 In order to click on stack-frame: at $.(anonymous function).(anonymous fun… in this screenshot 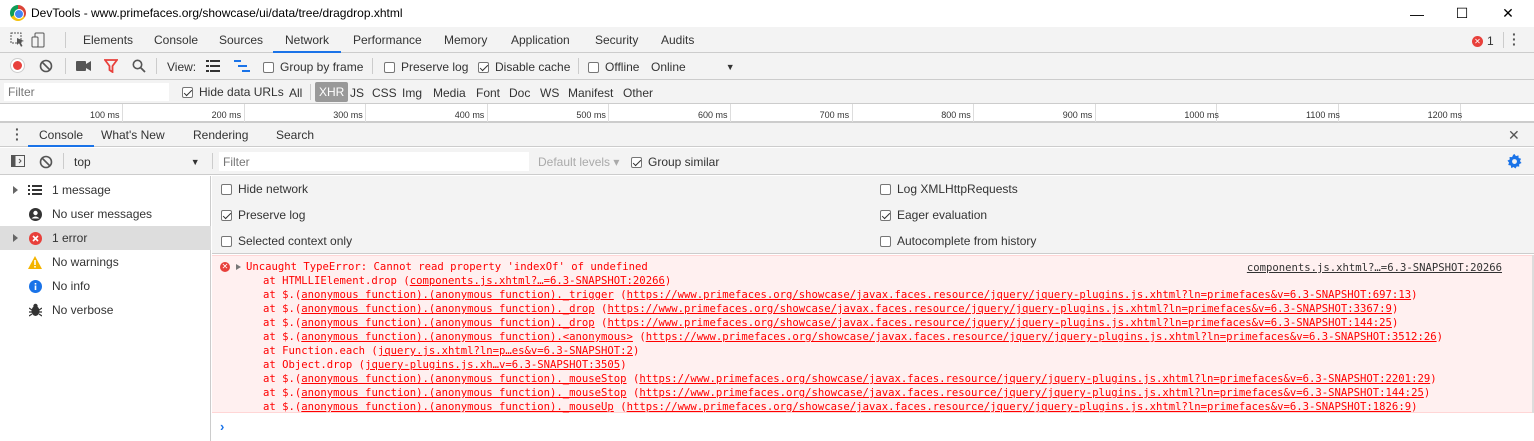, I will do `click(831, 323)`.